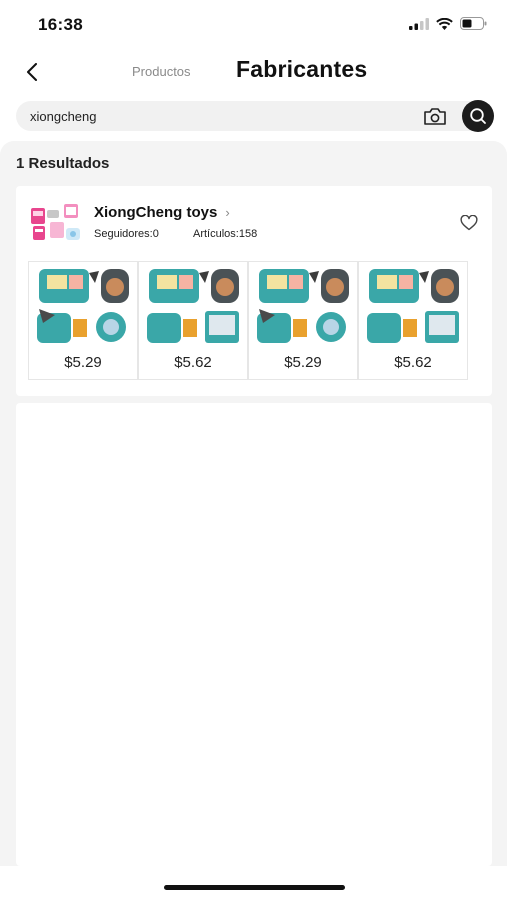 The image size is (507, 900). I want to click on nav-bar: Productos Fabricantes, so click(253, 72).